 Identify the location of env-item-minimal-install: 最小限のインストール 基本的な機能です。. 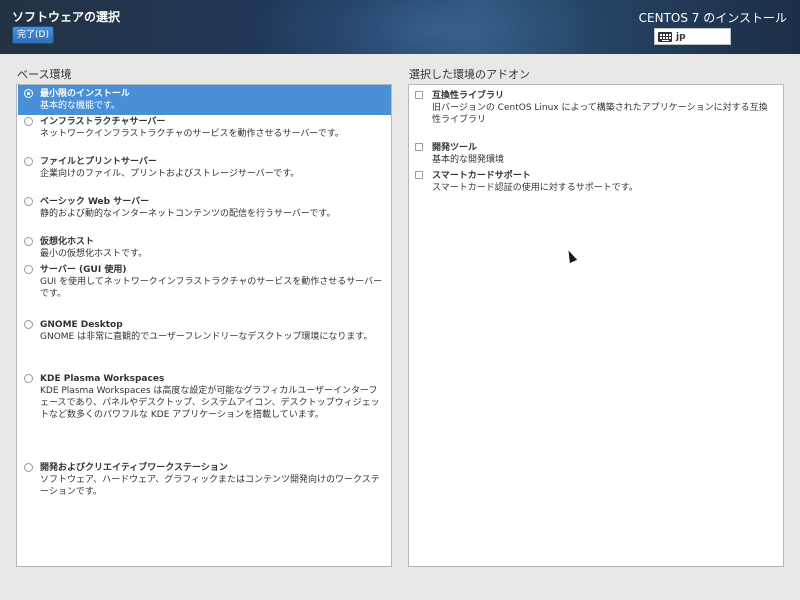
(204, 100).